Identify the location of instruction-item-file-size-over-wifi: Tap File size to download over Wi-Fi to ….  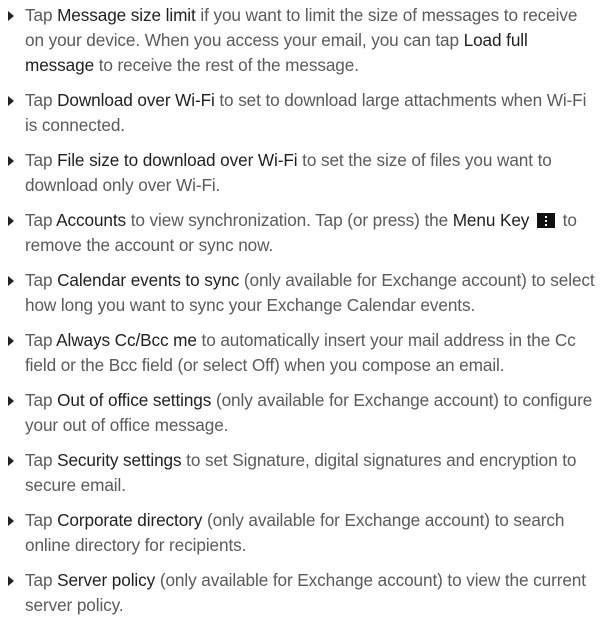
(302, 173).